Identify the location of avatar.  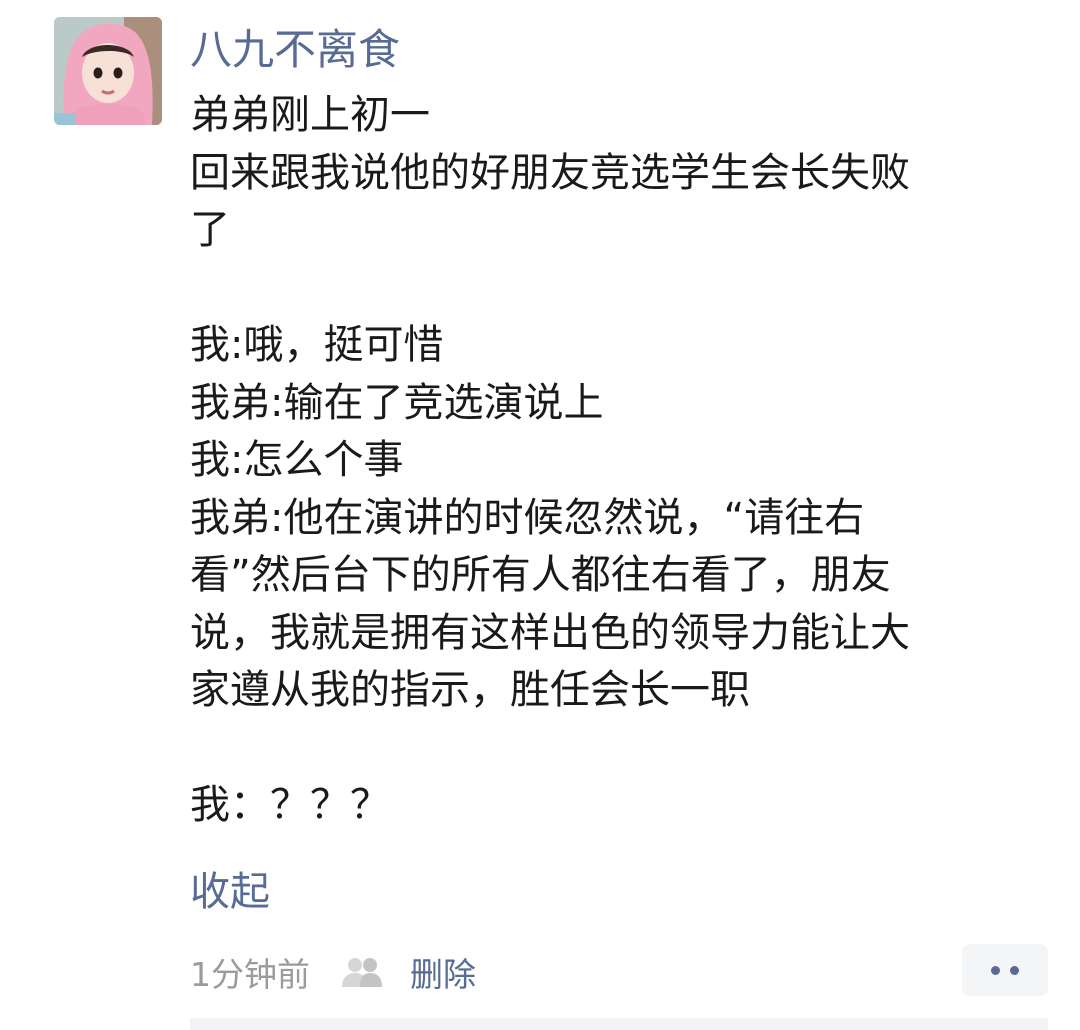
(108, 71).